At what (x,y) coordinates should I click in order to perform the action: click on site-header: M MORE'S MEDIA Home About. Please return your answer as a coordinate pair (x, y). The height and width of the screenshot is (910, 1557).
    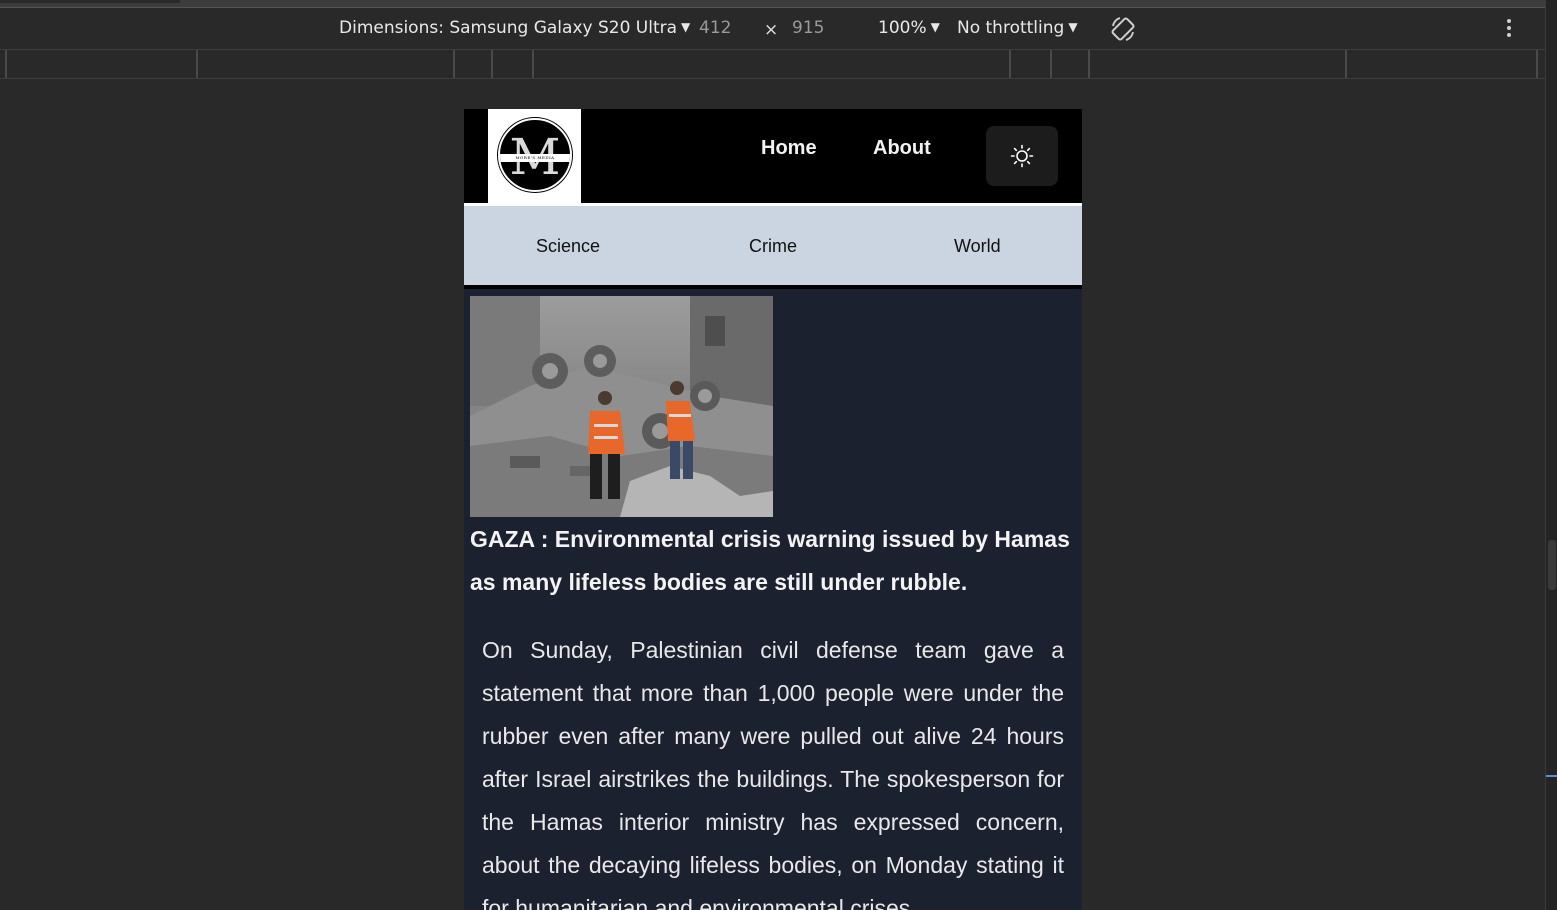
    Looking at the image, I should click on (773, 156).